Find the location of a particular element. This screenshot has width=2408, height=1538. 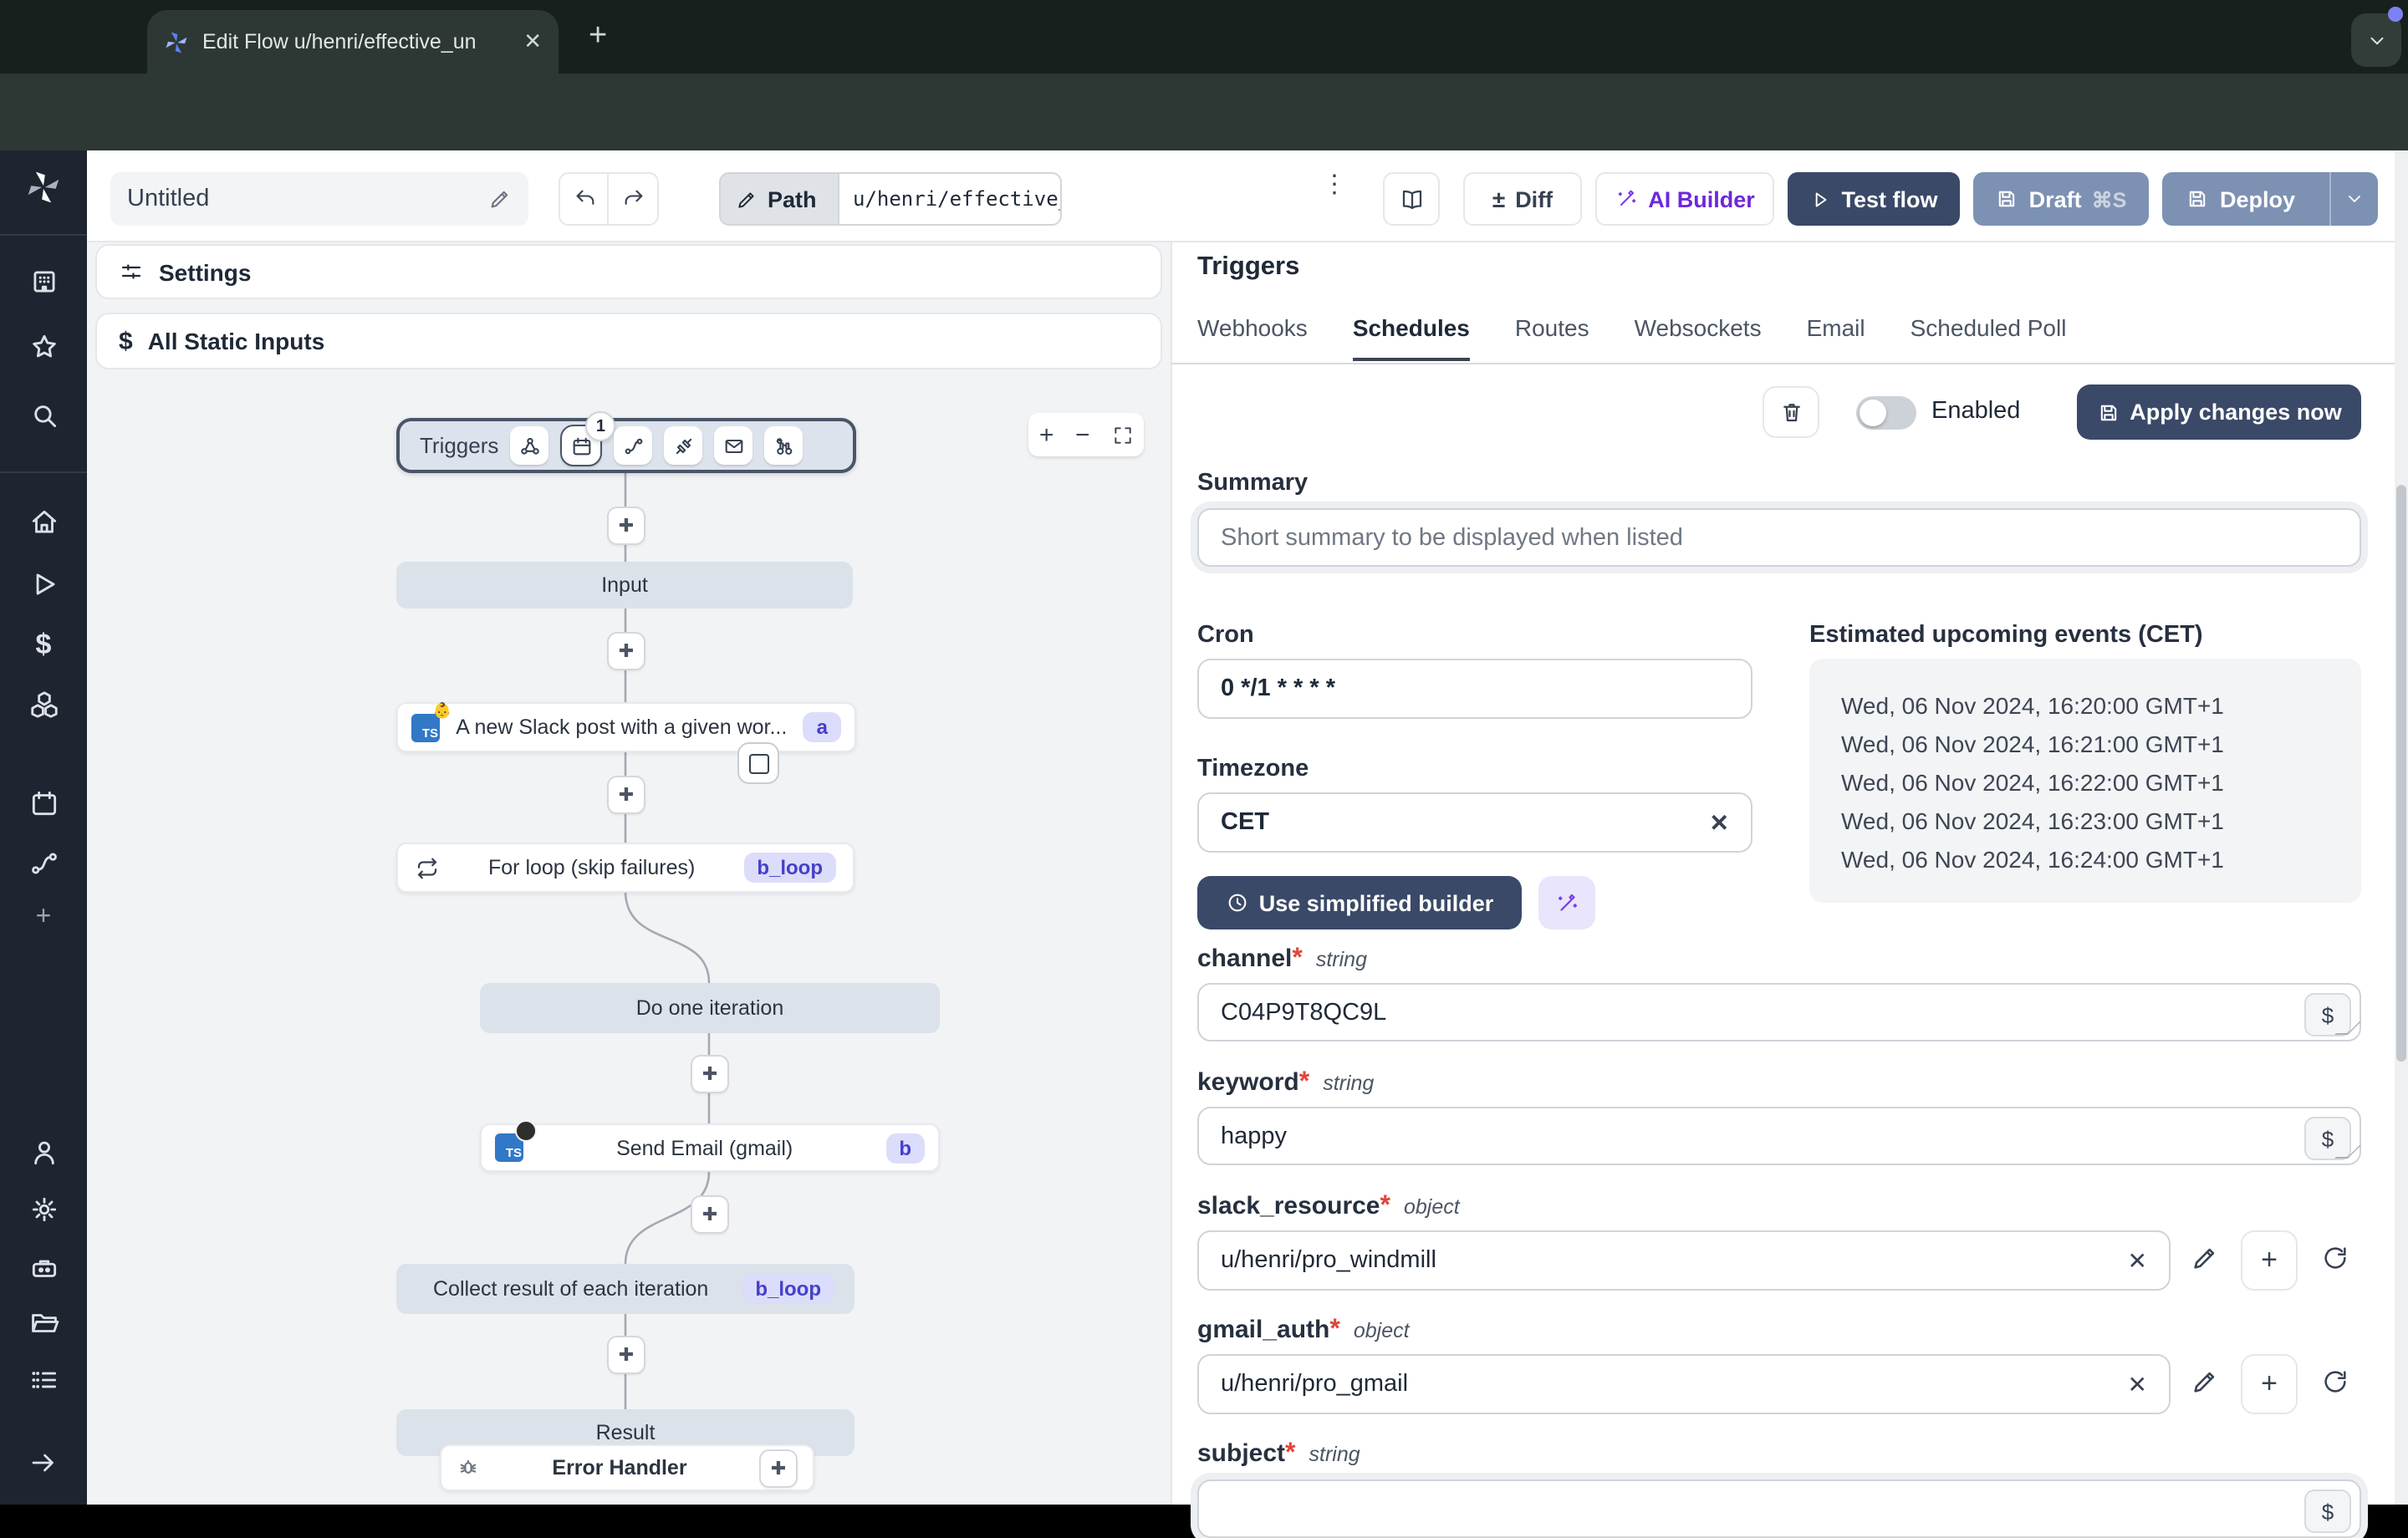

zoom-in-button: + is located at coordinates (1046, 434).